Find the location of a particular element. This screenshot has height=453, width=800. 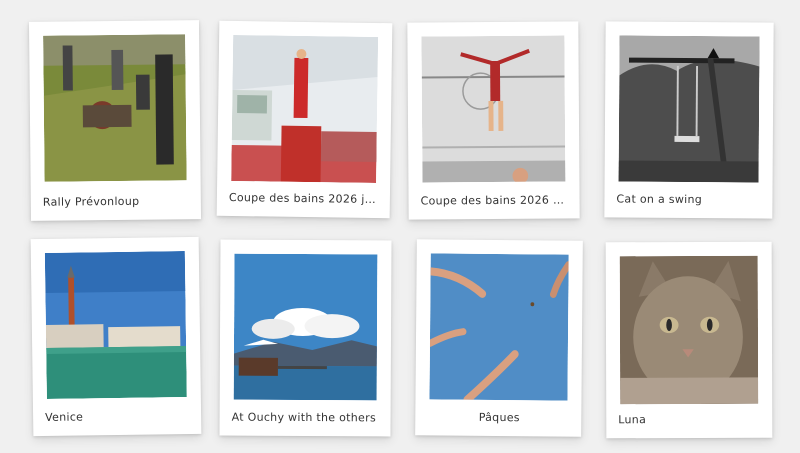

photo-cat-swing-image is located at coordinates (689, 109).